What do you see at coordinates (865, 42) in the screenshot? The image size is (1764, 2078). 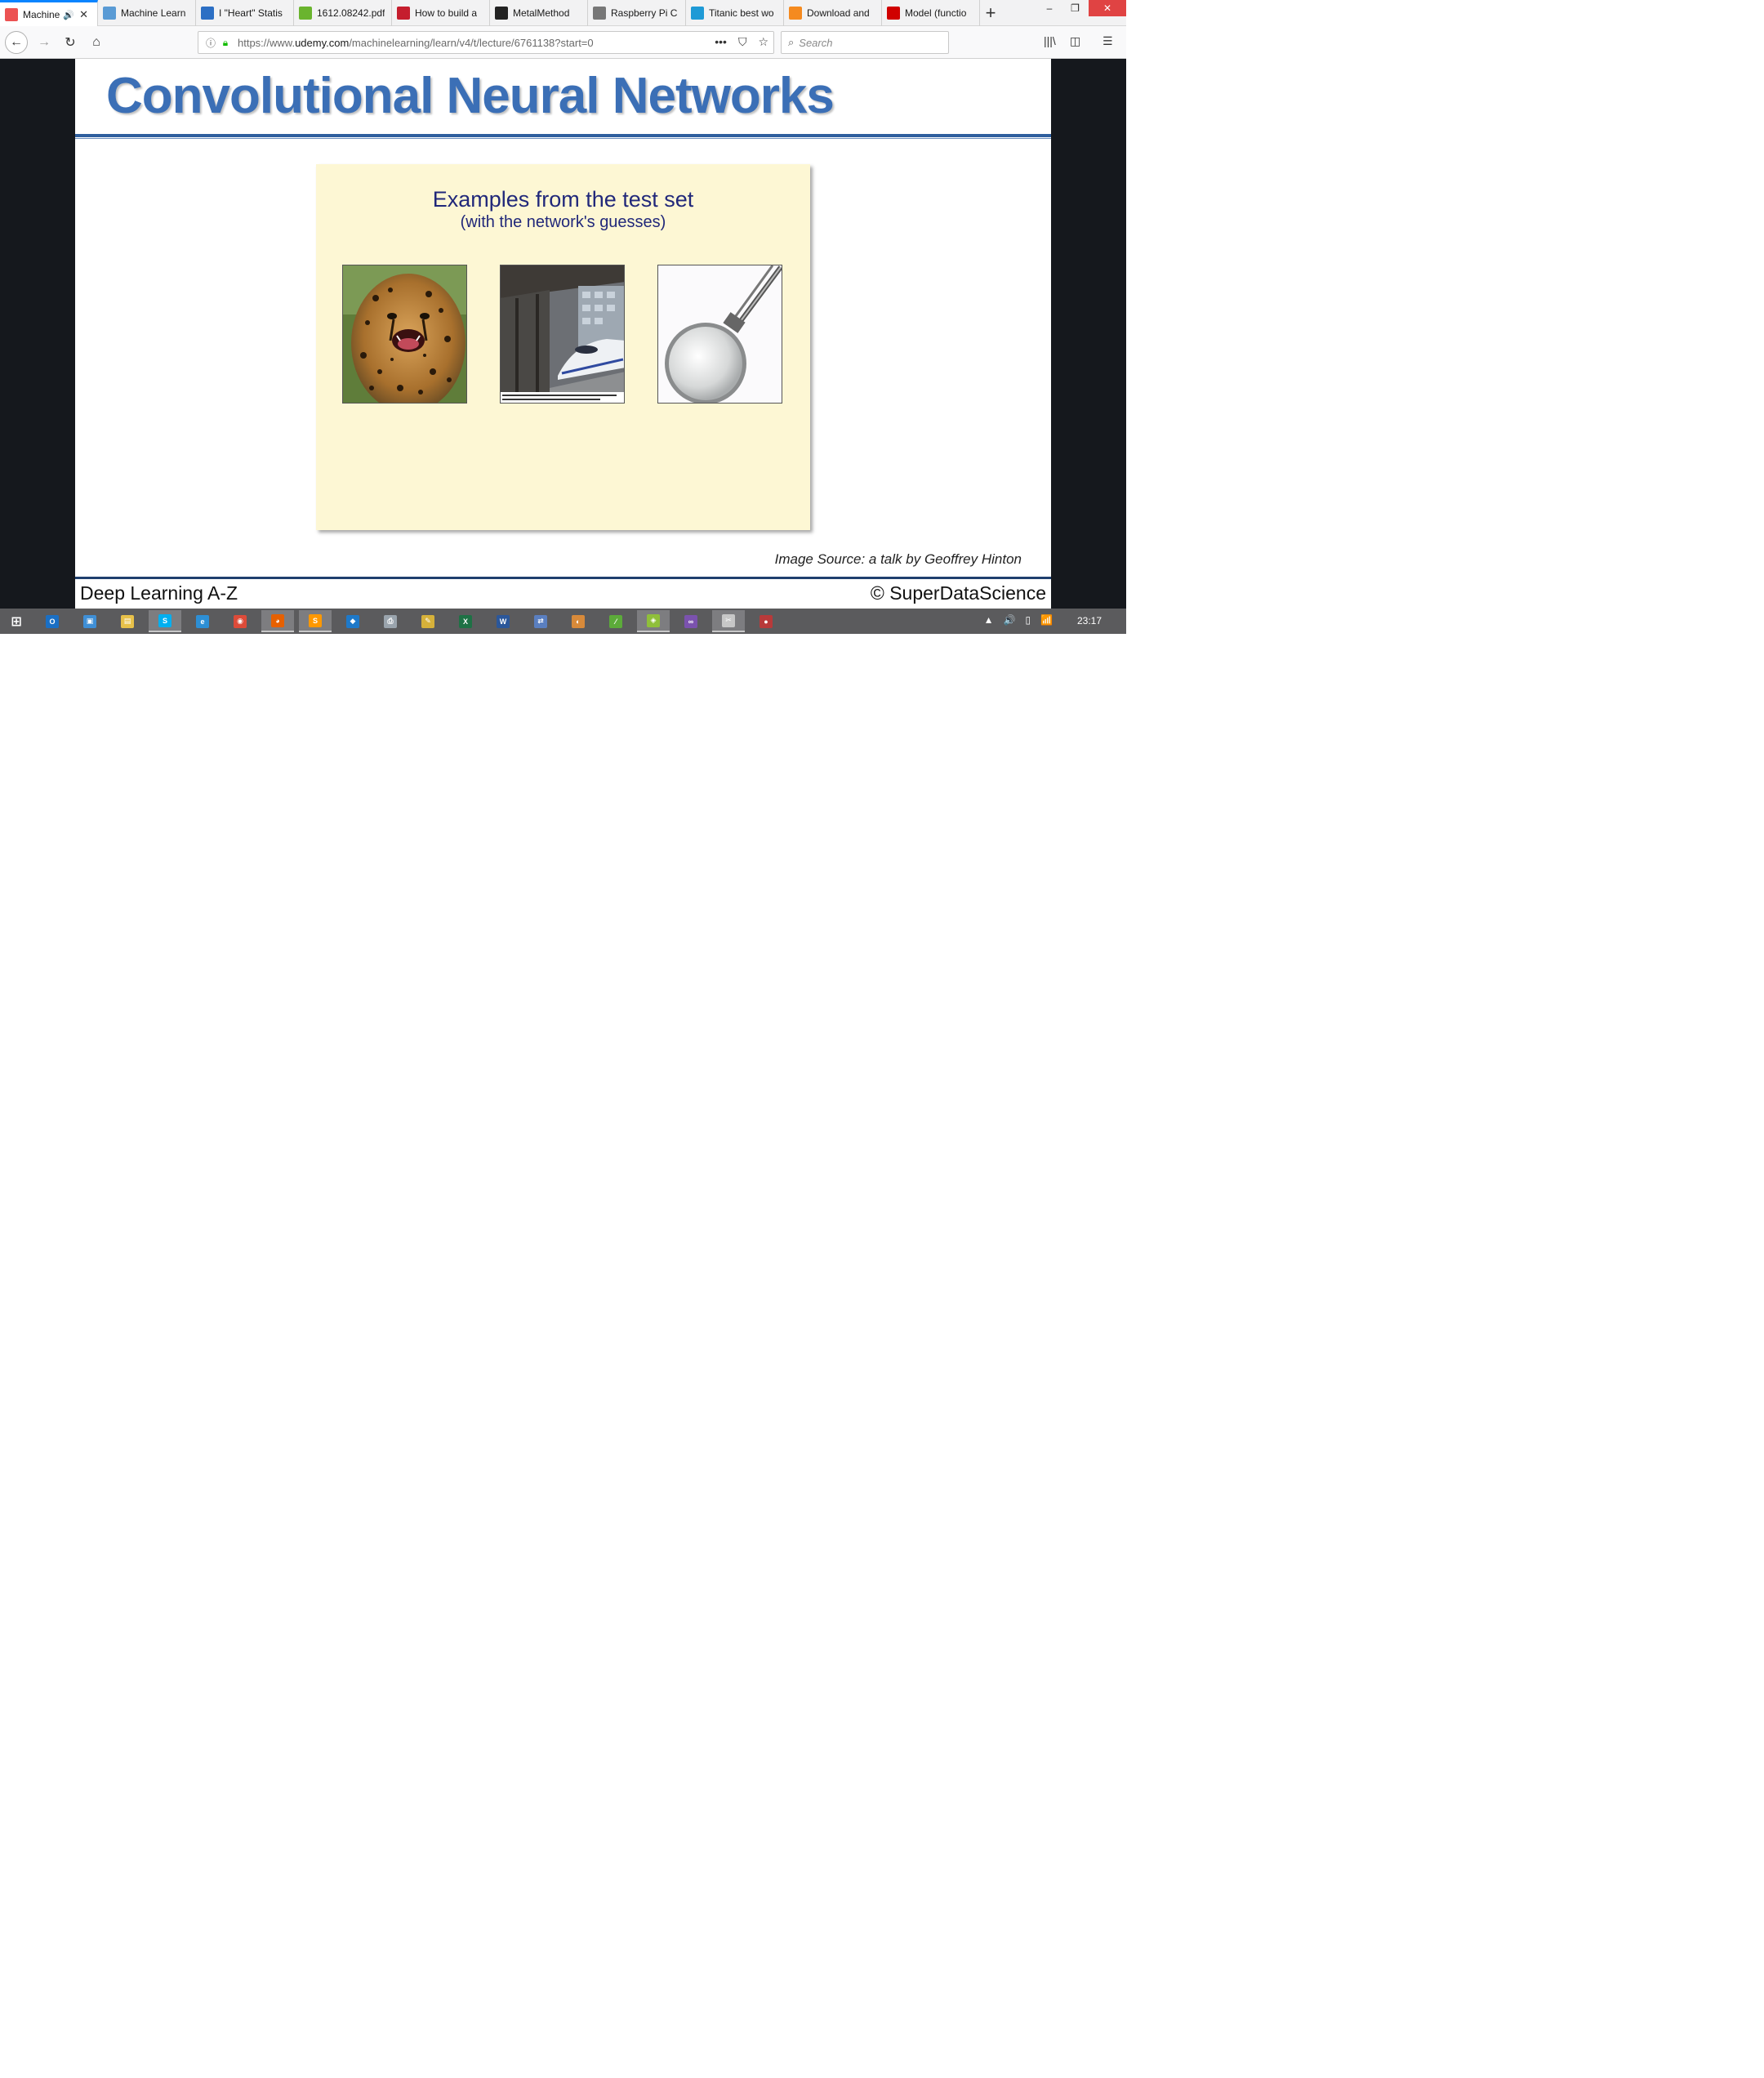 I see `search-input: ⌕ Search` at bounding box center [865, 42].